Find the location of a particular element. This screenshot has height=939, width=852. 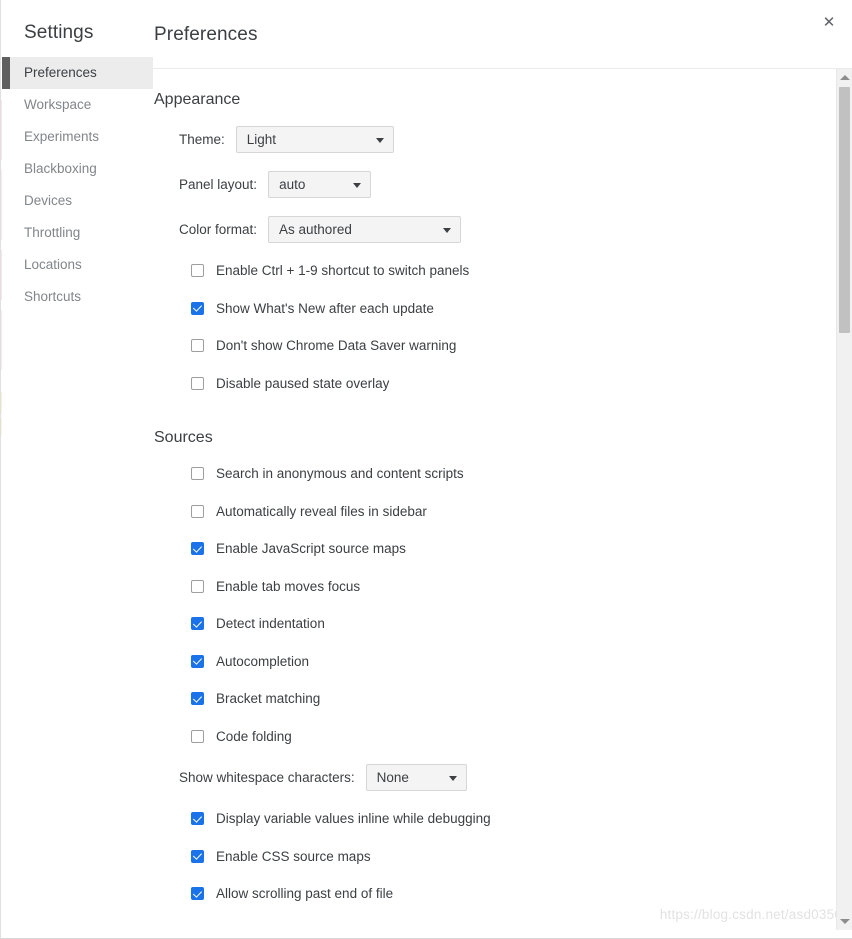

checkbox-row-disable-paused-state-overlay: Disable paused state overlay is located at coordinates (493, 384).